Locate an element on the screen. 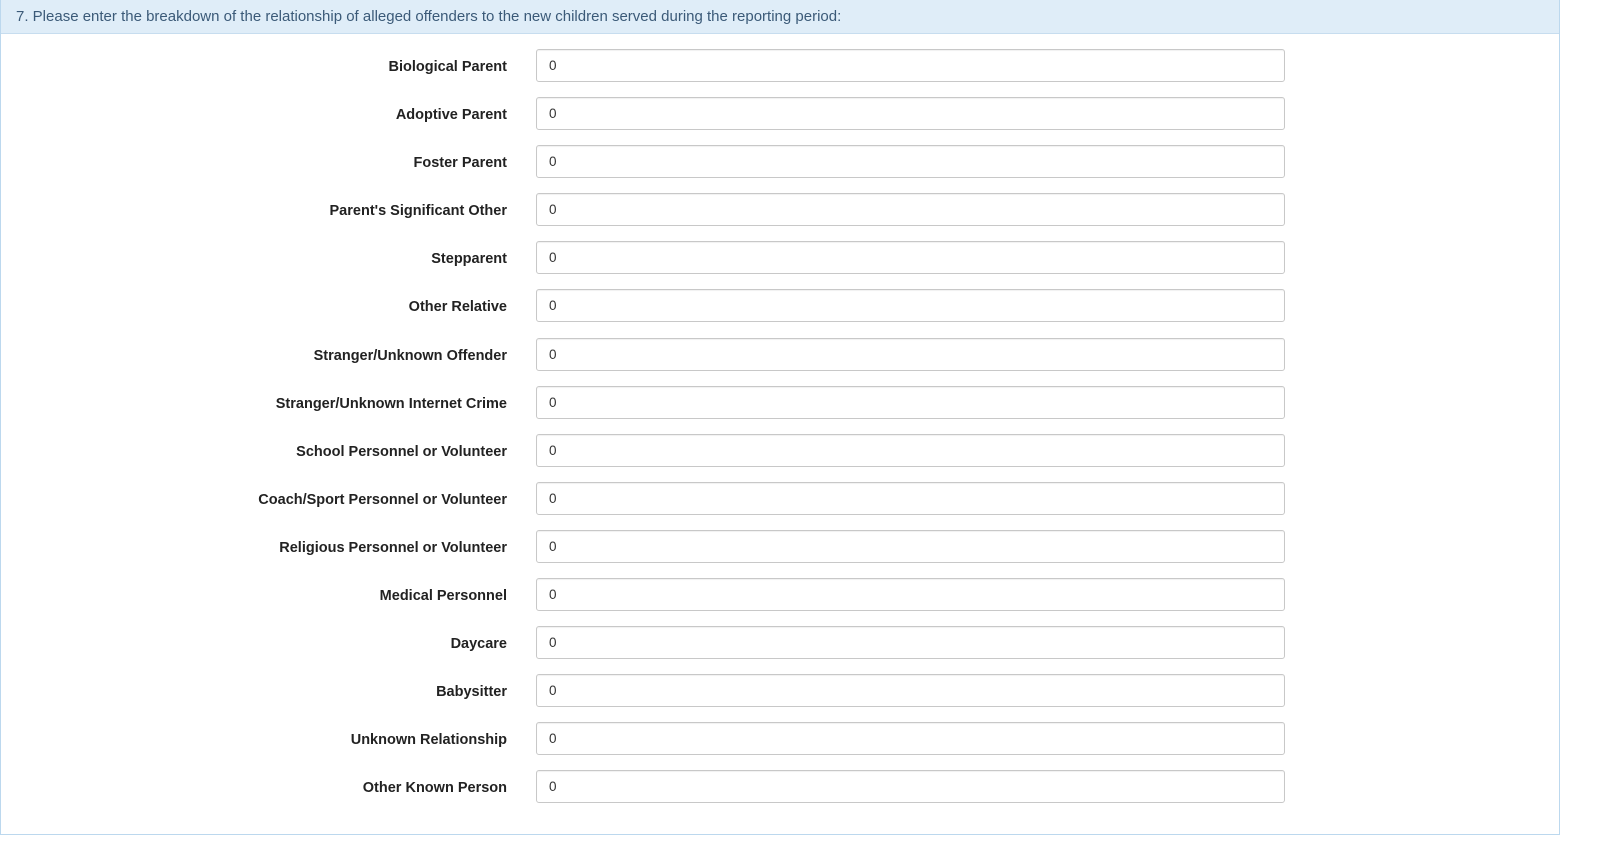  form-row-coach-sport-personnel: Coach/Sport Personnel or Volunteer is located at coordinates (780, 505).